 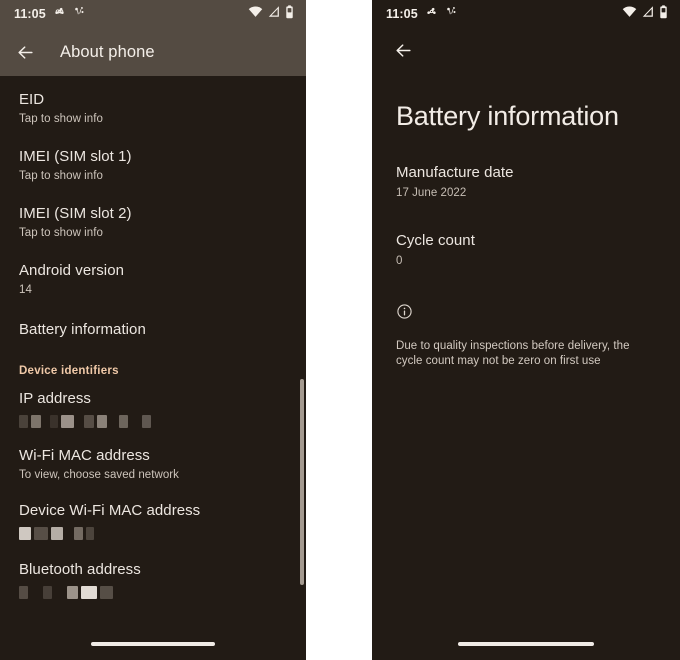 What do you see at coordinates (82, 329) in the screenshot?
I see `list-item-title: Battery information` at bounding box center [82, 329].